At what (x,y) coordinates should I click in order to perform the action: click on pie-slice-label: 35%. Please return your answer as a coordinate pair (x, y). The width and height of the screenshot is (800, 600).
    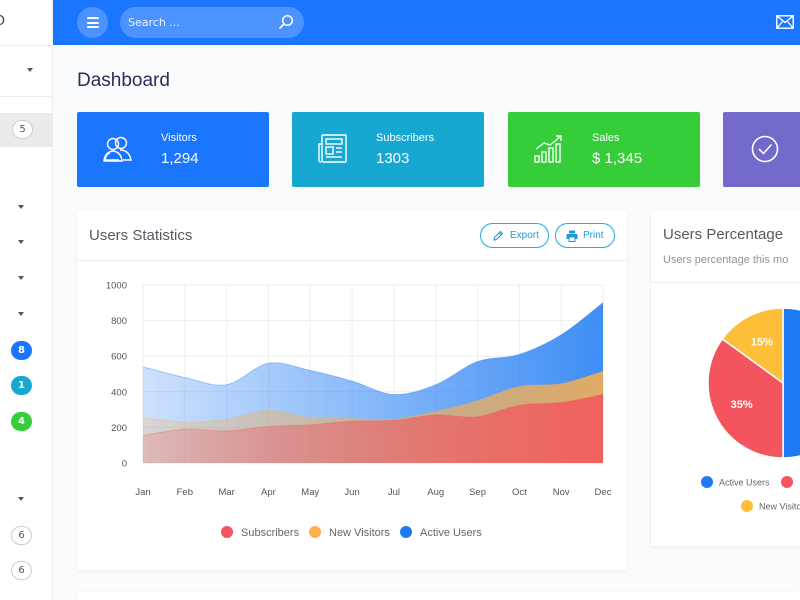
    Looking at the image, I should click on (742, 405).